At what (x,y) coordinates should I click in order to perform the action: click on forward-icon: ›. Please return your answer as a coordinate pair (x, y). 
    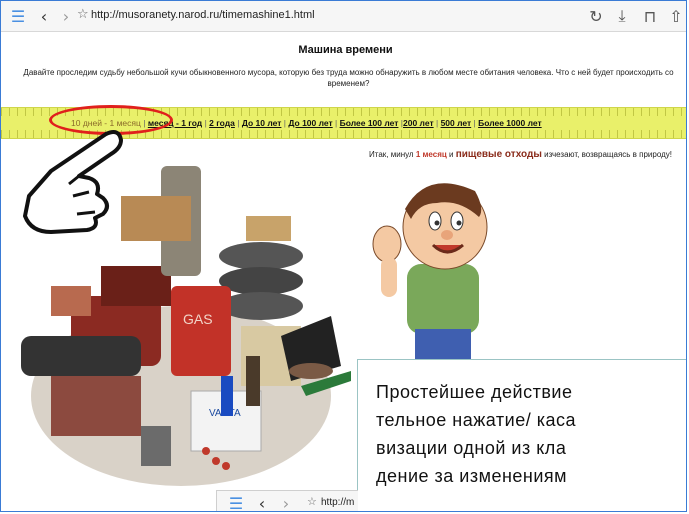
    Looking at the image, I should click on (66, 16).